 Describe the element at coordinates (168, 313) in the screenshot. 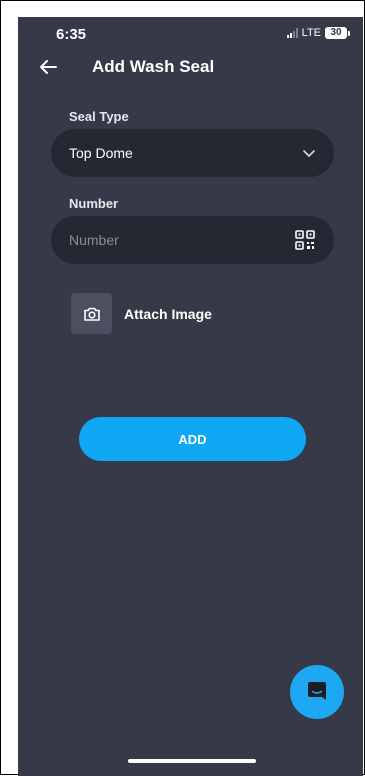

I see `attach-image-label: Attach Image` at that location.